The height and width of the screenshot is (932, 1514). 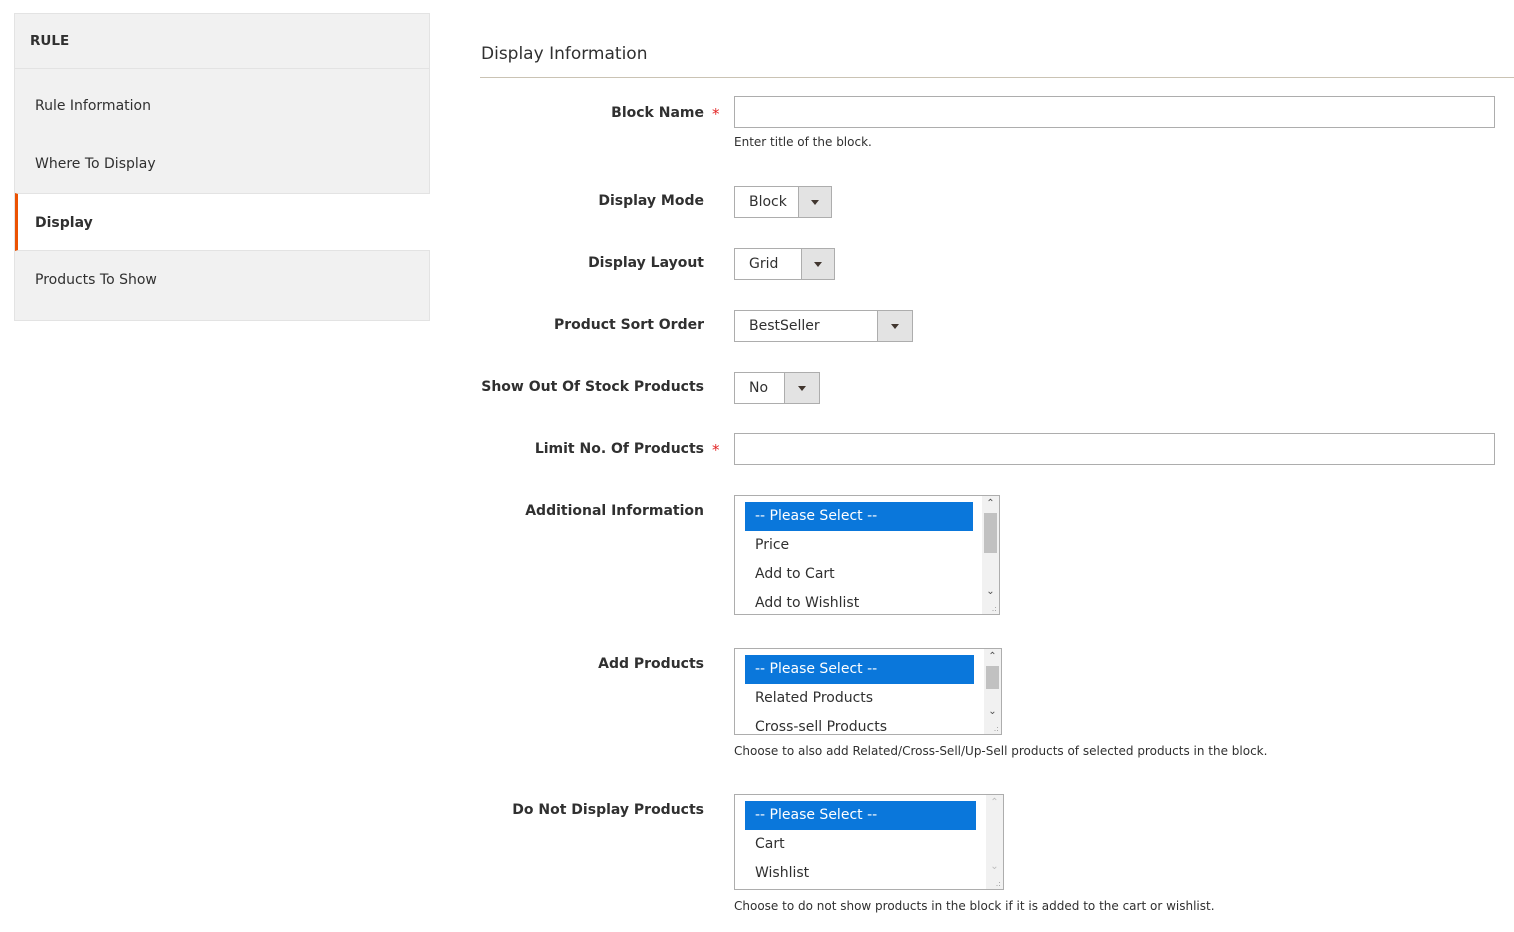 I want to click on option-add-to-wishlist: Add to Wishlist, so click(x=859, y=601).